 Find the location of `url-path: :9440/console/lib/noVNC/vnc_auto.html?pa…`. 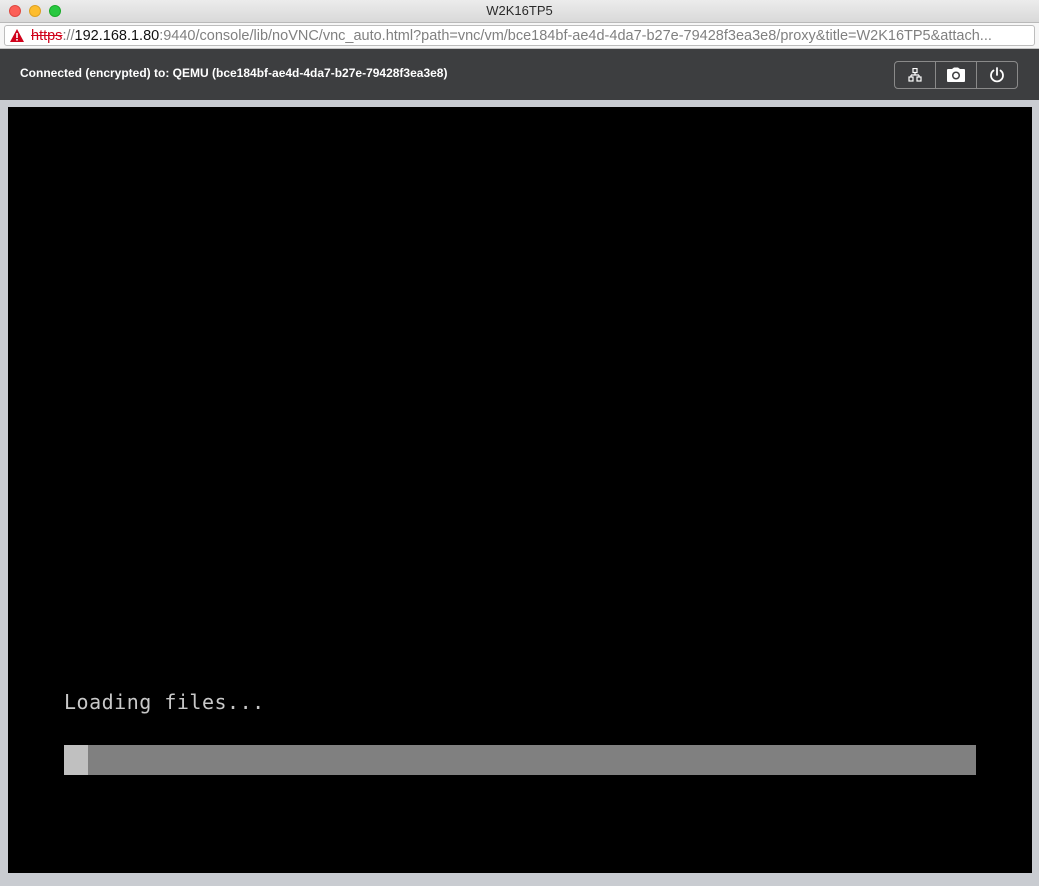

url-path: :9440/console/lib/noVNC/vnc_auto.html?pa… is located at coordinates (575, 35).